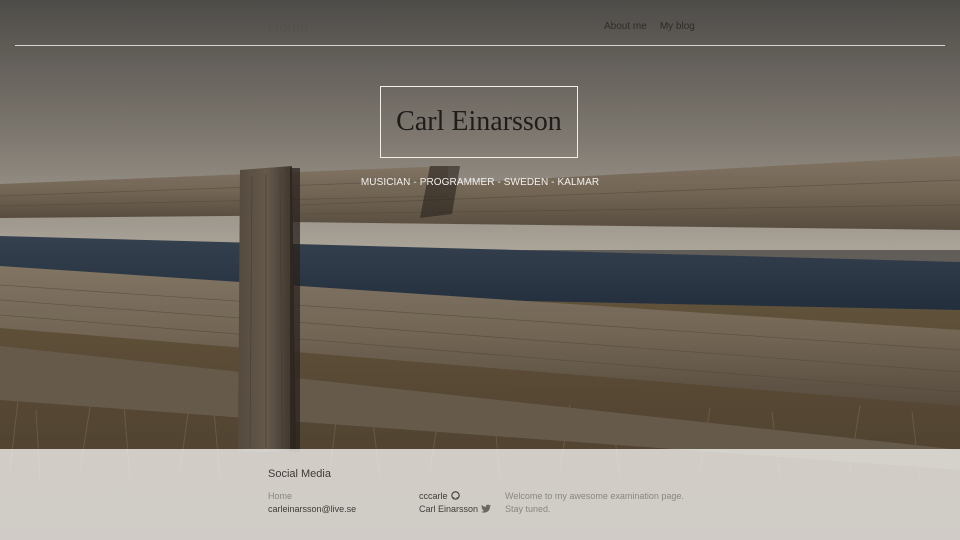 This screenshot has height=540, width=960. I want to click on header-divider, so click(480, 45).